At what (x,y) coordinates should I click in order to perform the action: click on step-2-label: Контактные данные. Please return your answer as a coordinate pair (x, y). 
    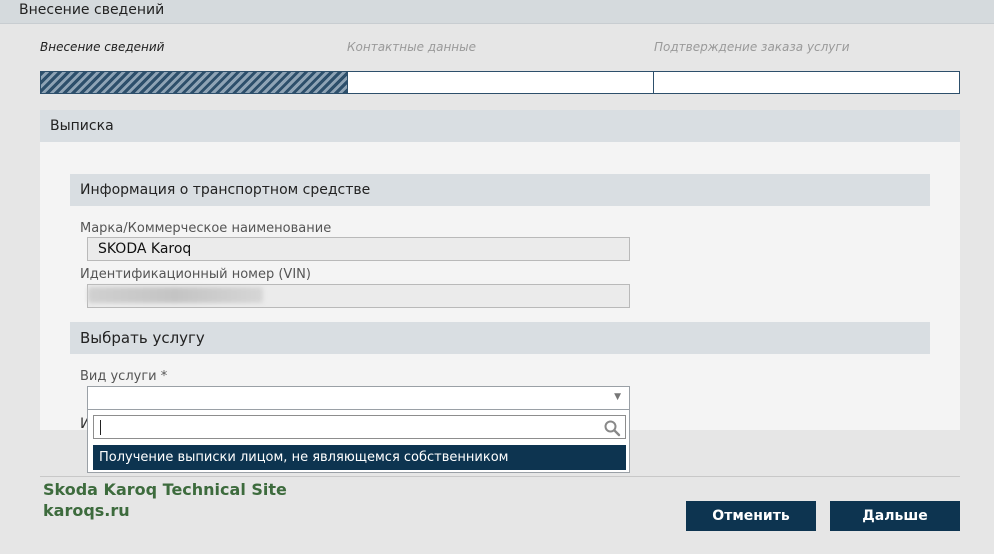
    Looking at the image, I should click on (412, 47).